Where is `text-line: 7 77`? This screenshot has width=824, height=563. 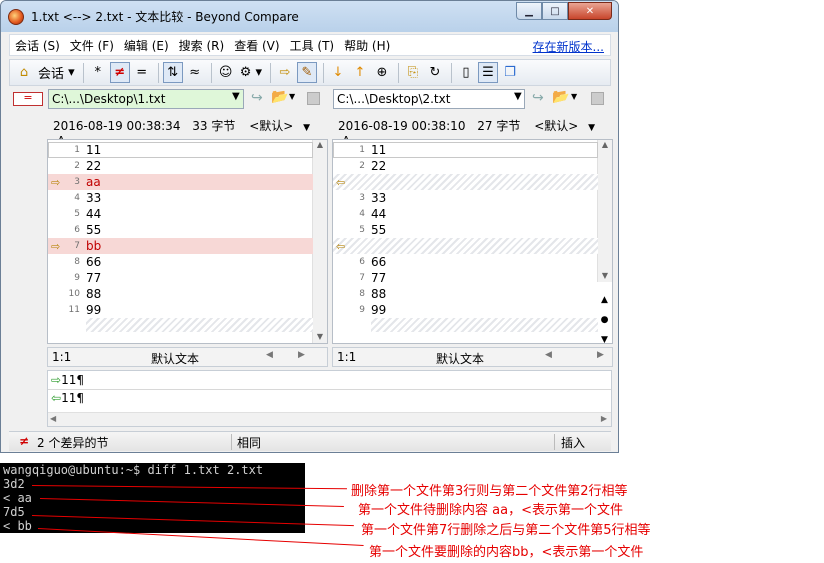
text-line: 7 77 is located at coordinates (465, 278).